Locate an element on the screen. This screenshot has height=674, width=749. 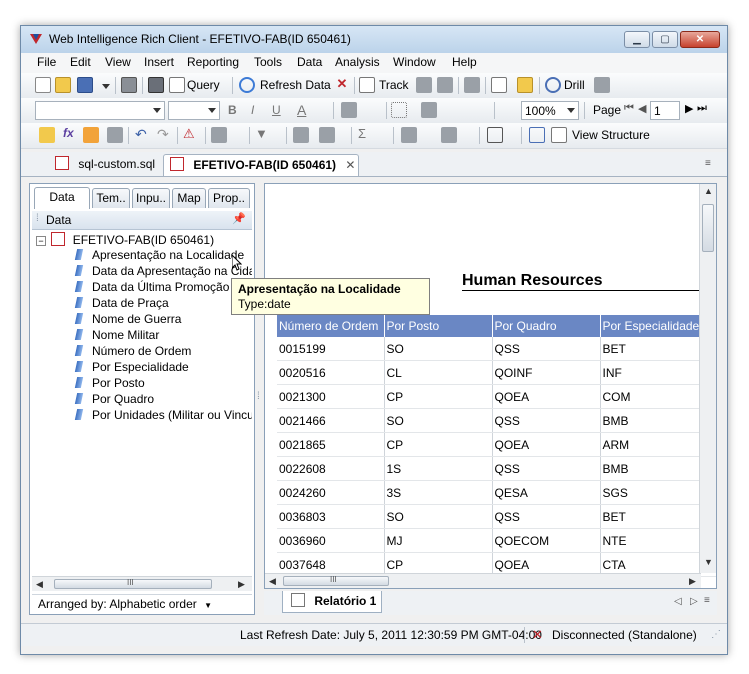
menu-data: Data is located at coordinates (309, 62).